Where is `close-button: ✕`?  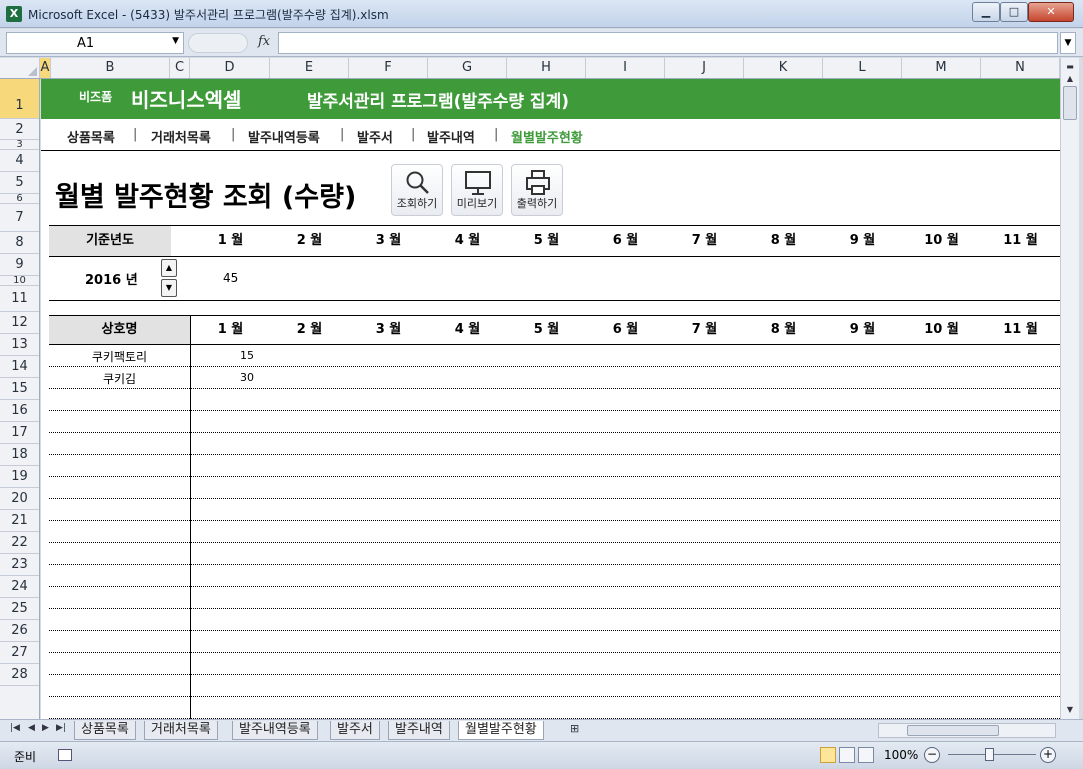 close-button: ✕ is located at coordinates (1051, 12).